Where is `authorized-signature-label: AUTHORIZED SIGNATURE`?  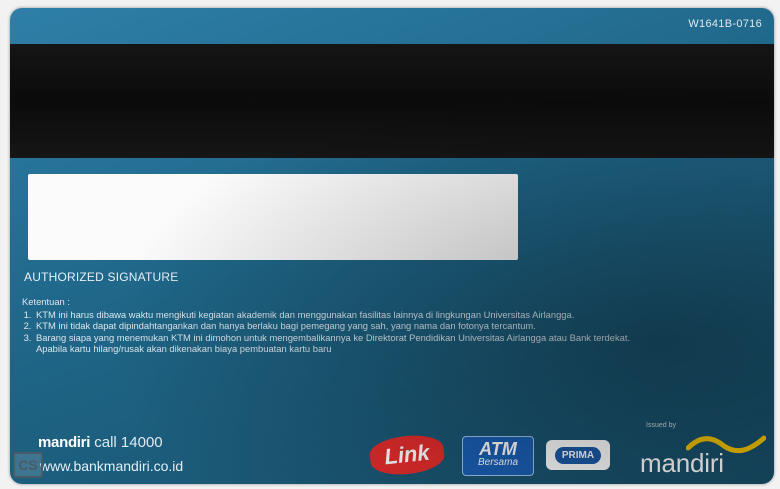 authorized-signature-label: AUTHORIZED SIGNATURE is located at coordinates (101, 277).